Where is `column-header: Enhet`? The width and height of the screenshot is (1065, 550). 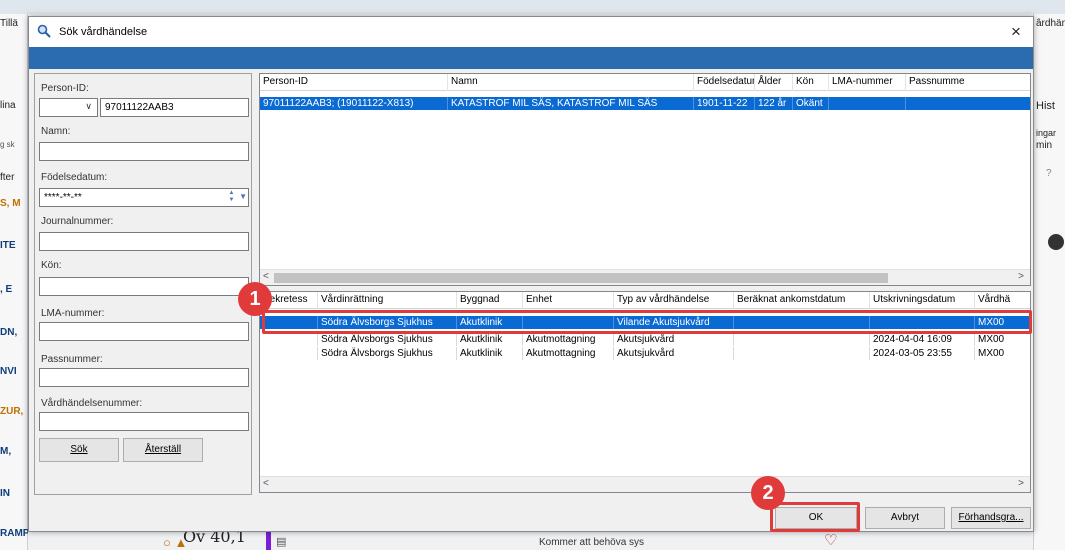
column-header: Enhet is located at coordinates (568, 300).